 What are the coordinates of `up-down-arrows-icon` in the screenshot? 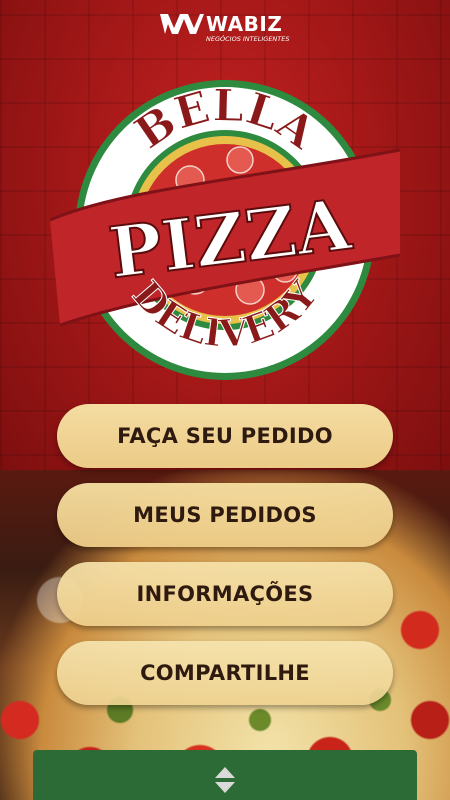 It's located at (225, 780).